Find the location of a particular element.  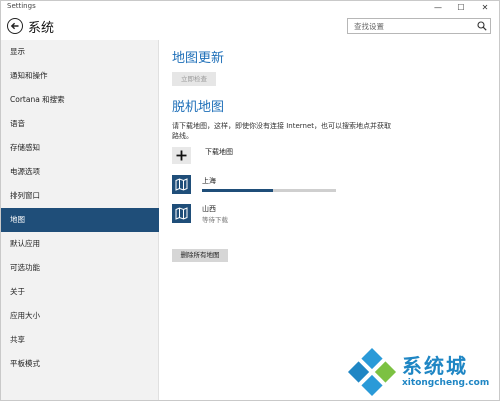

download-progress-fill is located at coordinates (238, 190).